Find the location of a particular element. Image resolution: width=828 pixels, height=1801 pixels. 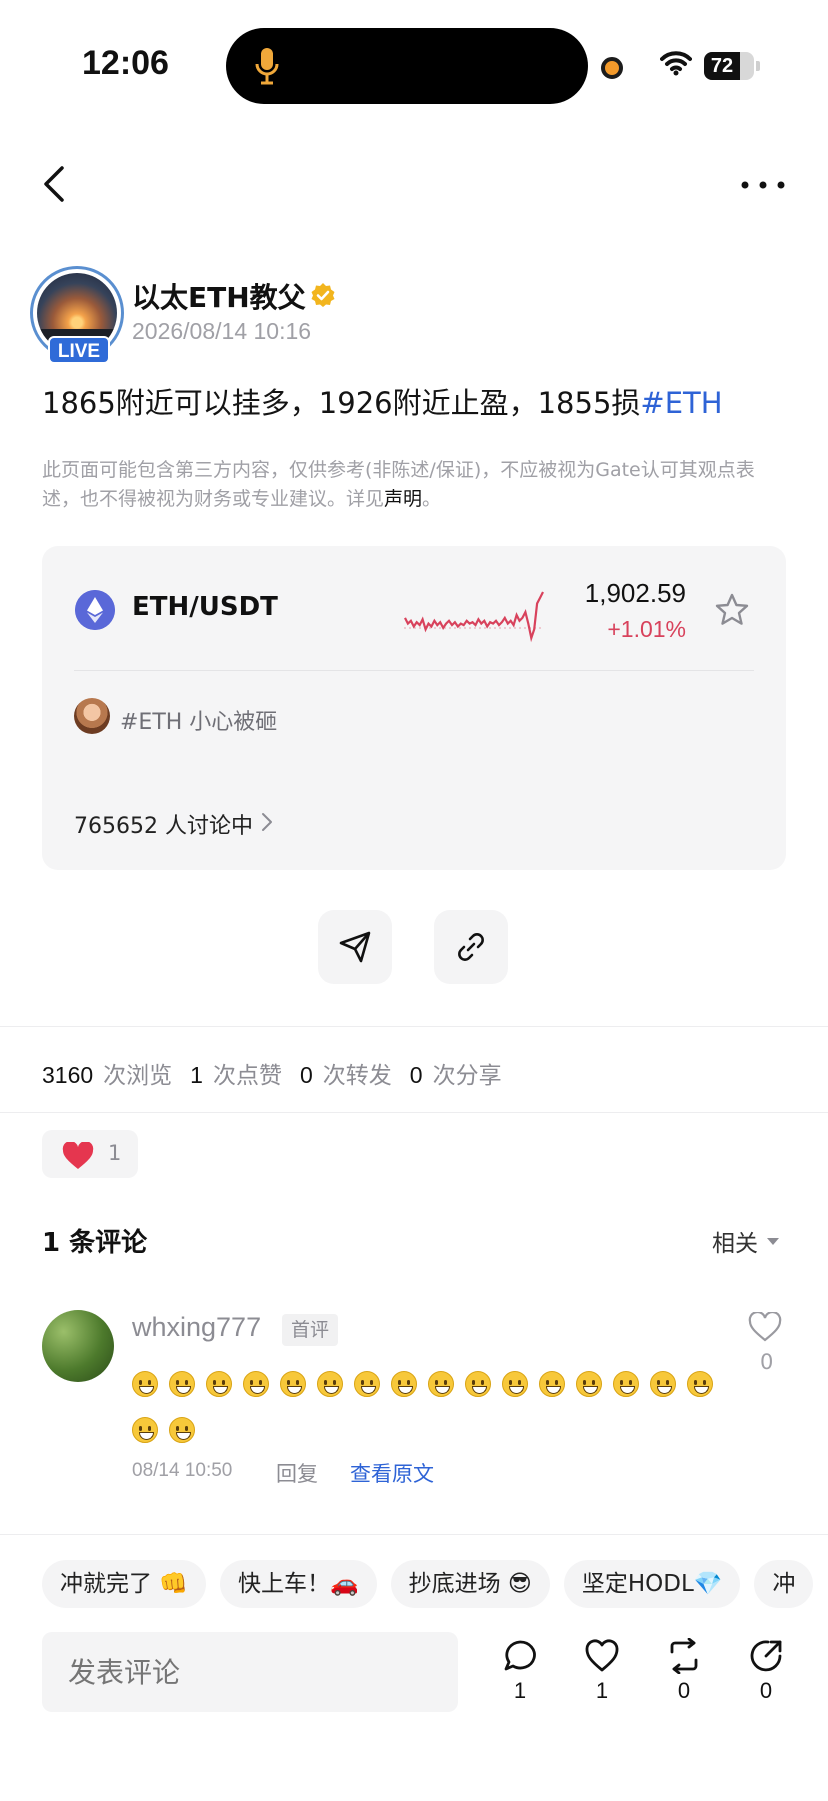

paper-plane-icon is located at coordinates (355, 947).